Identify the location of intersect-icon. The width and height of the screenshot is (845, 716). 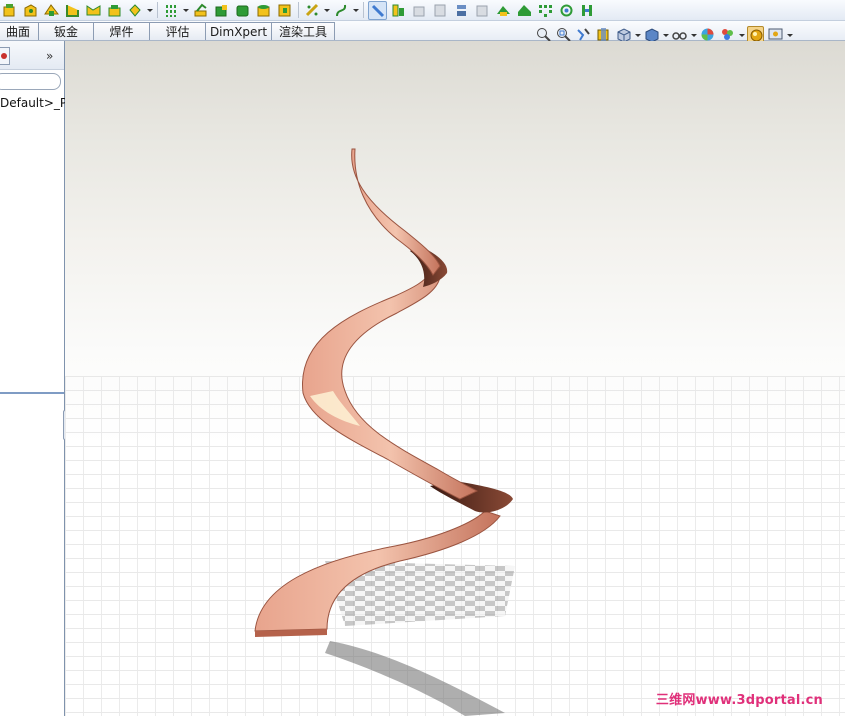
(440, 10).